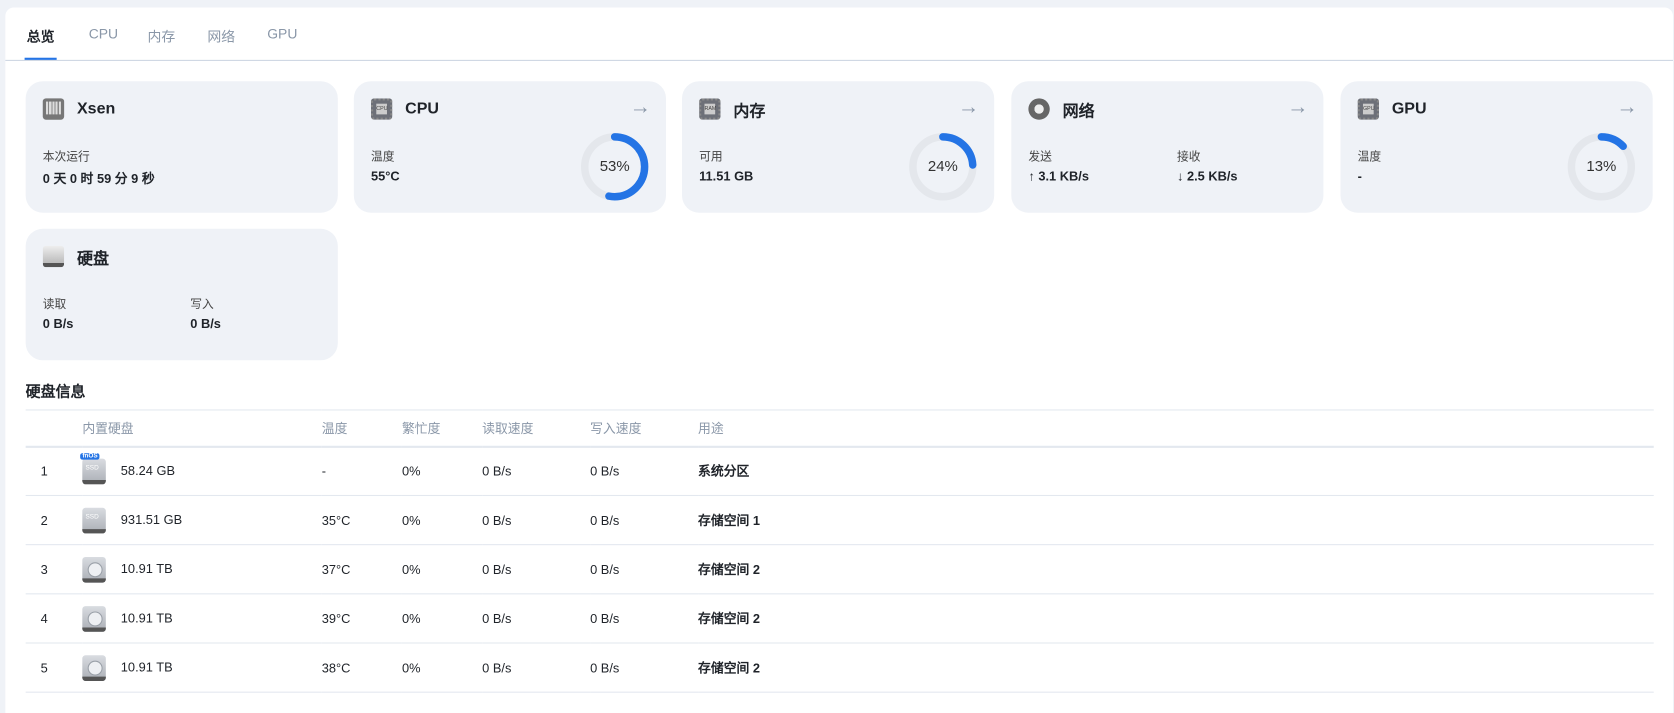 The height and width of the screenshot is (713, 1674). I want to click on disk-card: 硬盘 读取 0 B/s 写入 0 B/s, so click(181, 294).